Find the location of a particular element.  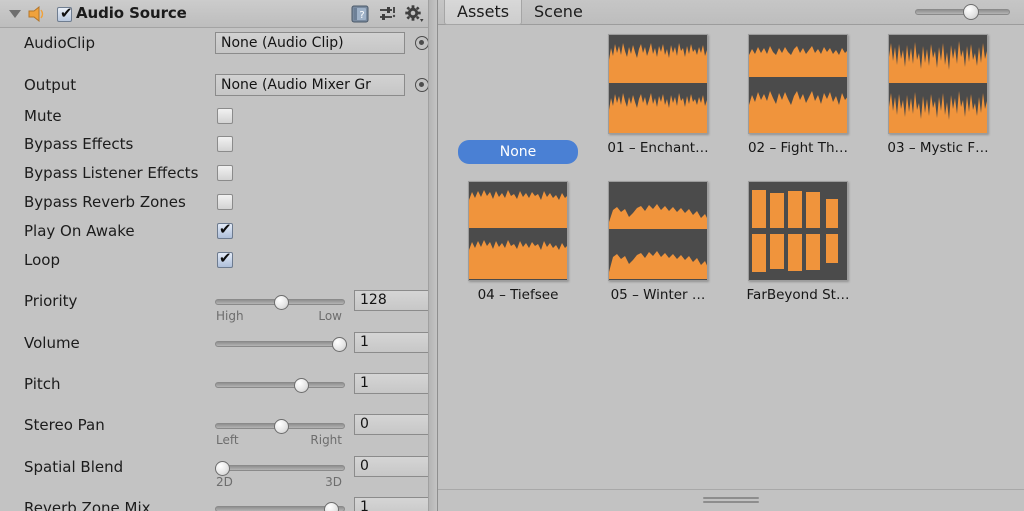

property-row-bypass-listener-effects: Bypass Listener Effects is located at coordinates (214, 175).